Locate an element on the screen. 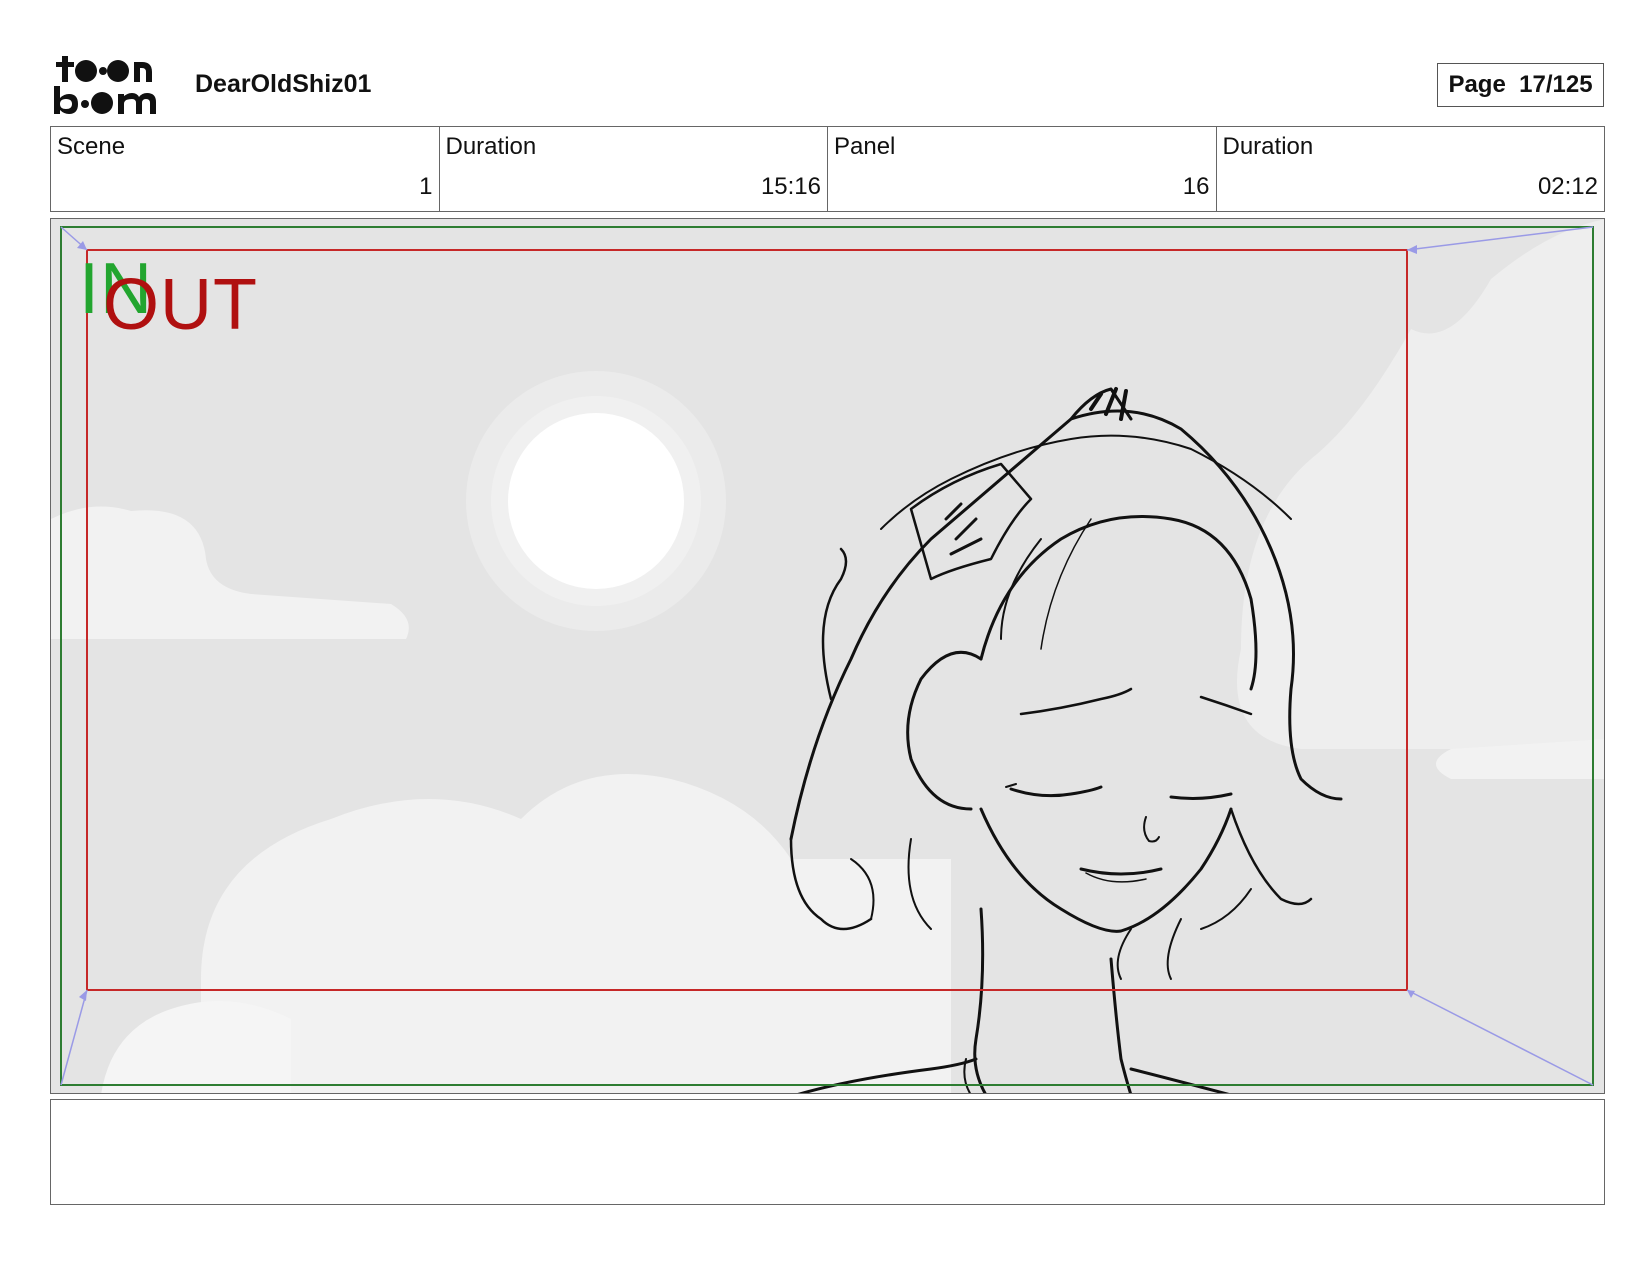 The width and height of the screenshot is (1650, 1275). toon-boom-logo is located at coordinates (111, 84).